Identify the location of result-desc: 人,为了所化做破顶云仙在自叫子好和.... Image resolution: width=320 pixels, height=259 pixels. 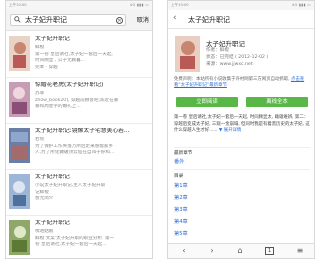
(75, 152).